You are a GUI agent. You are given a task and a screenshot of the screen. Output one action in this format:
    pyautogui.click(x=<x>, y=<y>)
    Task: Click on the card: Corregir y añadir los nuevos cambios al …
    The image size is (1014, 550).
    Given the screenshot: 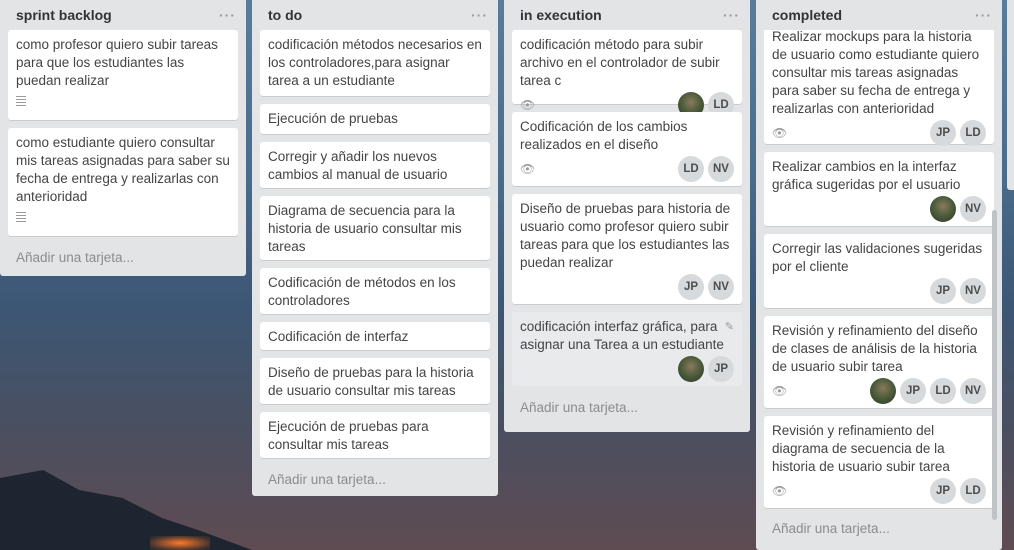 What is the action you would take?
    pyautogui.click(x=375, y=165)
    